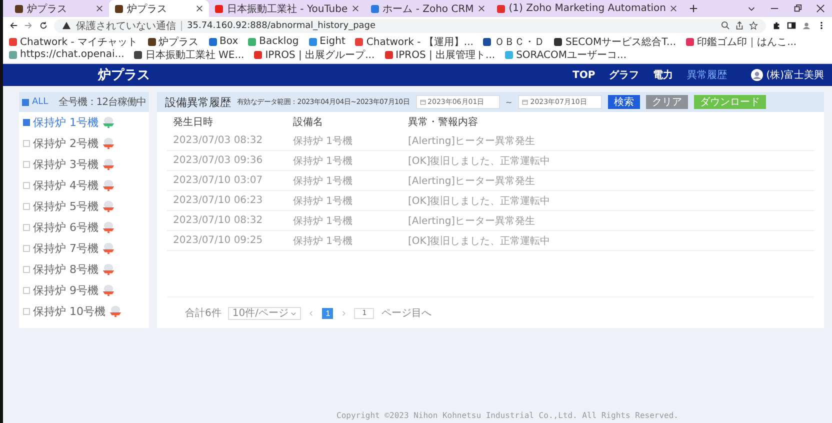  I want to click on table-cell-text: 2023/07/10 09:25, so click(218, 240).